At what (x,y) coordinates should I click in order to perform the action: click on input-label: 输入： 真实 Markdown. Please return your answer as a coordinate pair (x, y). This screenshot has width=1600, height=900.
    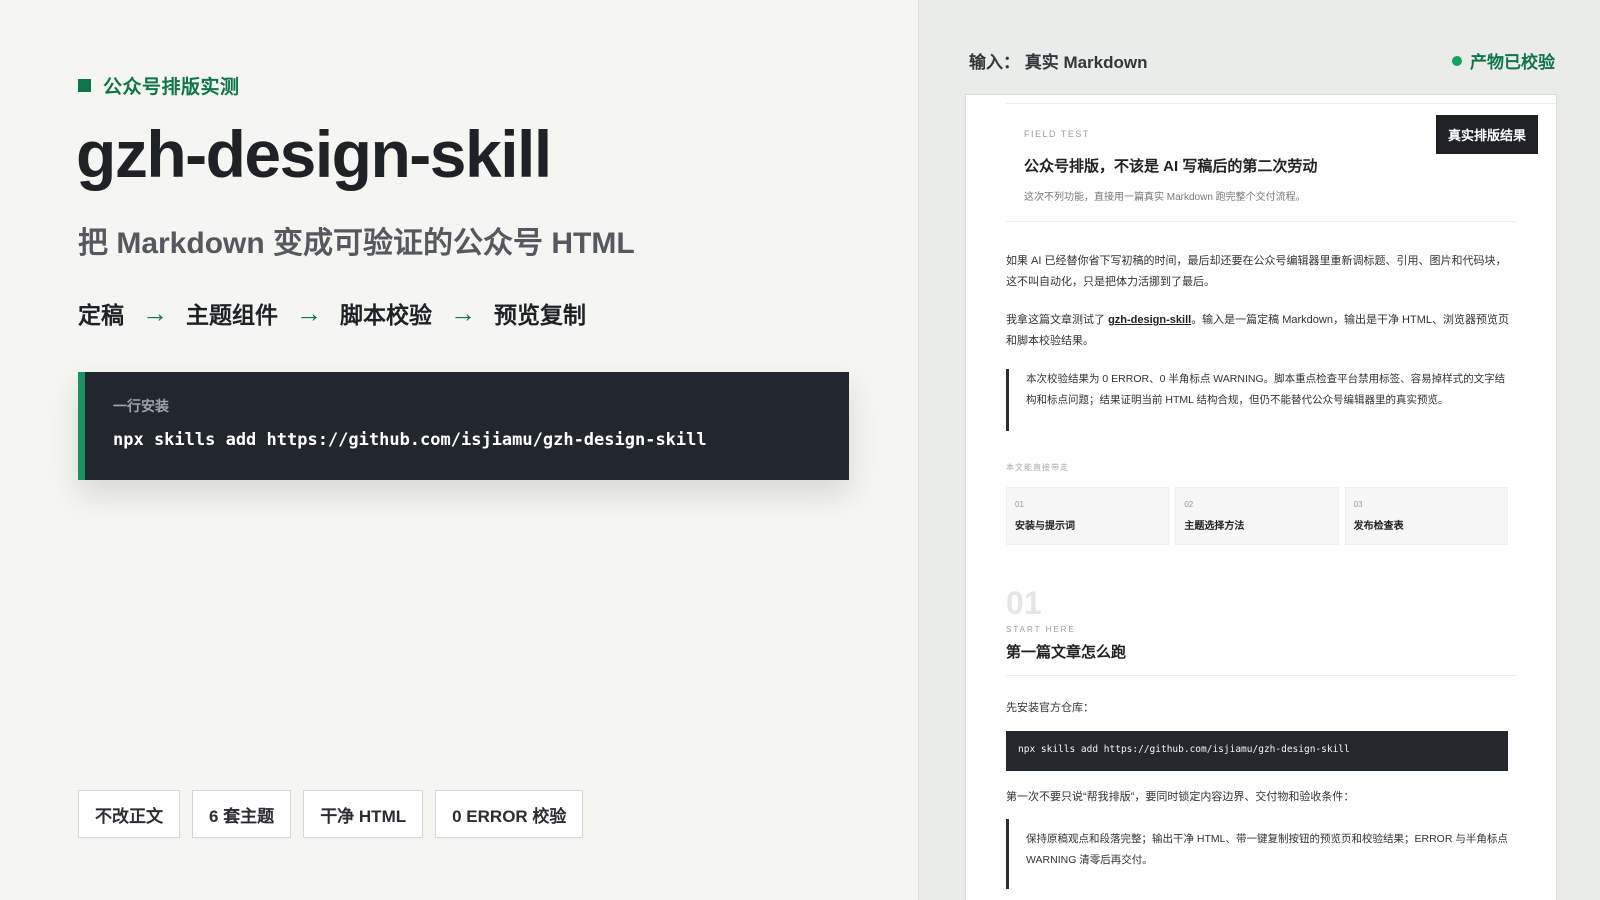
    Looking at the image, I should click on (1058, 62).